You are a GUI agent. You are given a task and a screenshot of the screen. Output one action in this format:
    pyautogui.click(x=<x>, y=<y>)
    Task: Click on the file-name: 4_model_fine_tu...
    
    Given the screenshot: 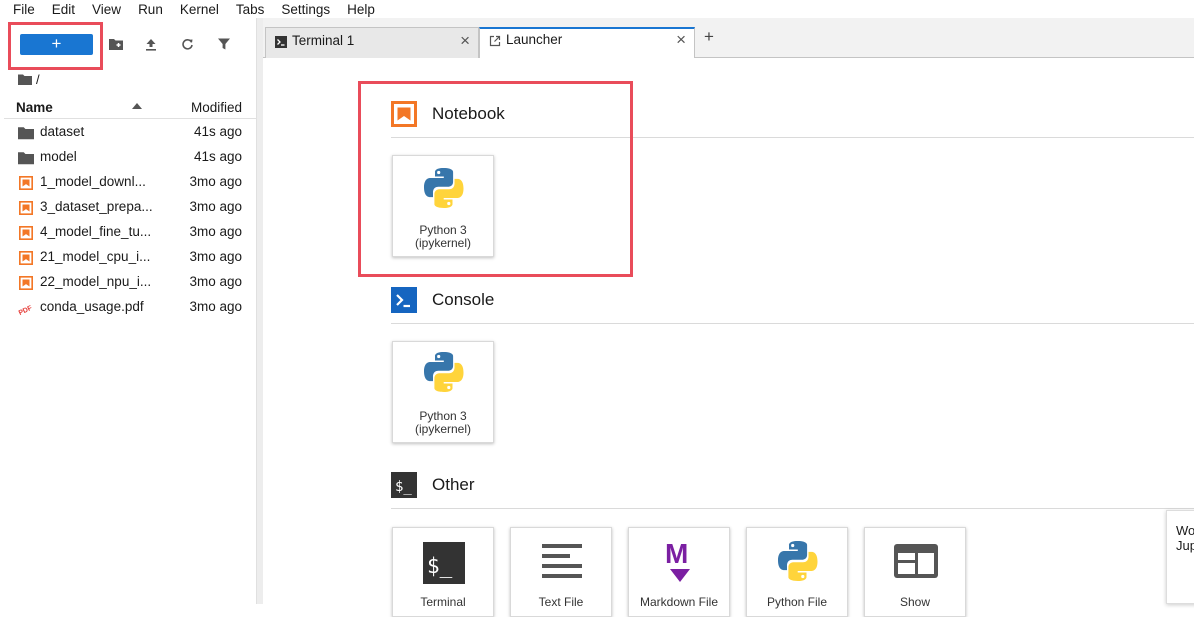 What is the action you would take?
    pyautogui.click(x=96, y=231)
    